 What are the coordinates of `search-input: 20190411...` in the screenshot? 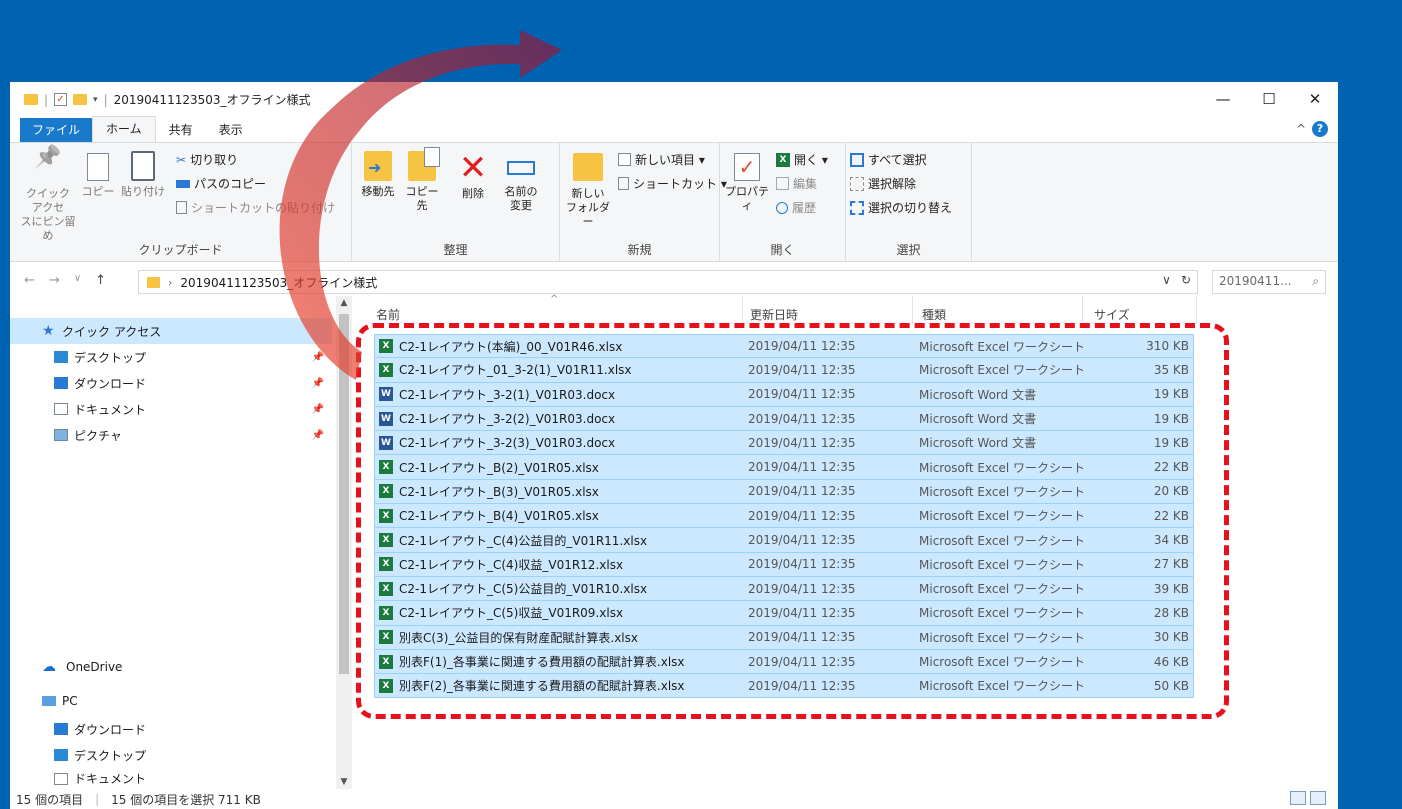 It's located at (1255, 282).